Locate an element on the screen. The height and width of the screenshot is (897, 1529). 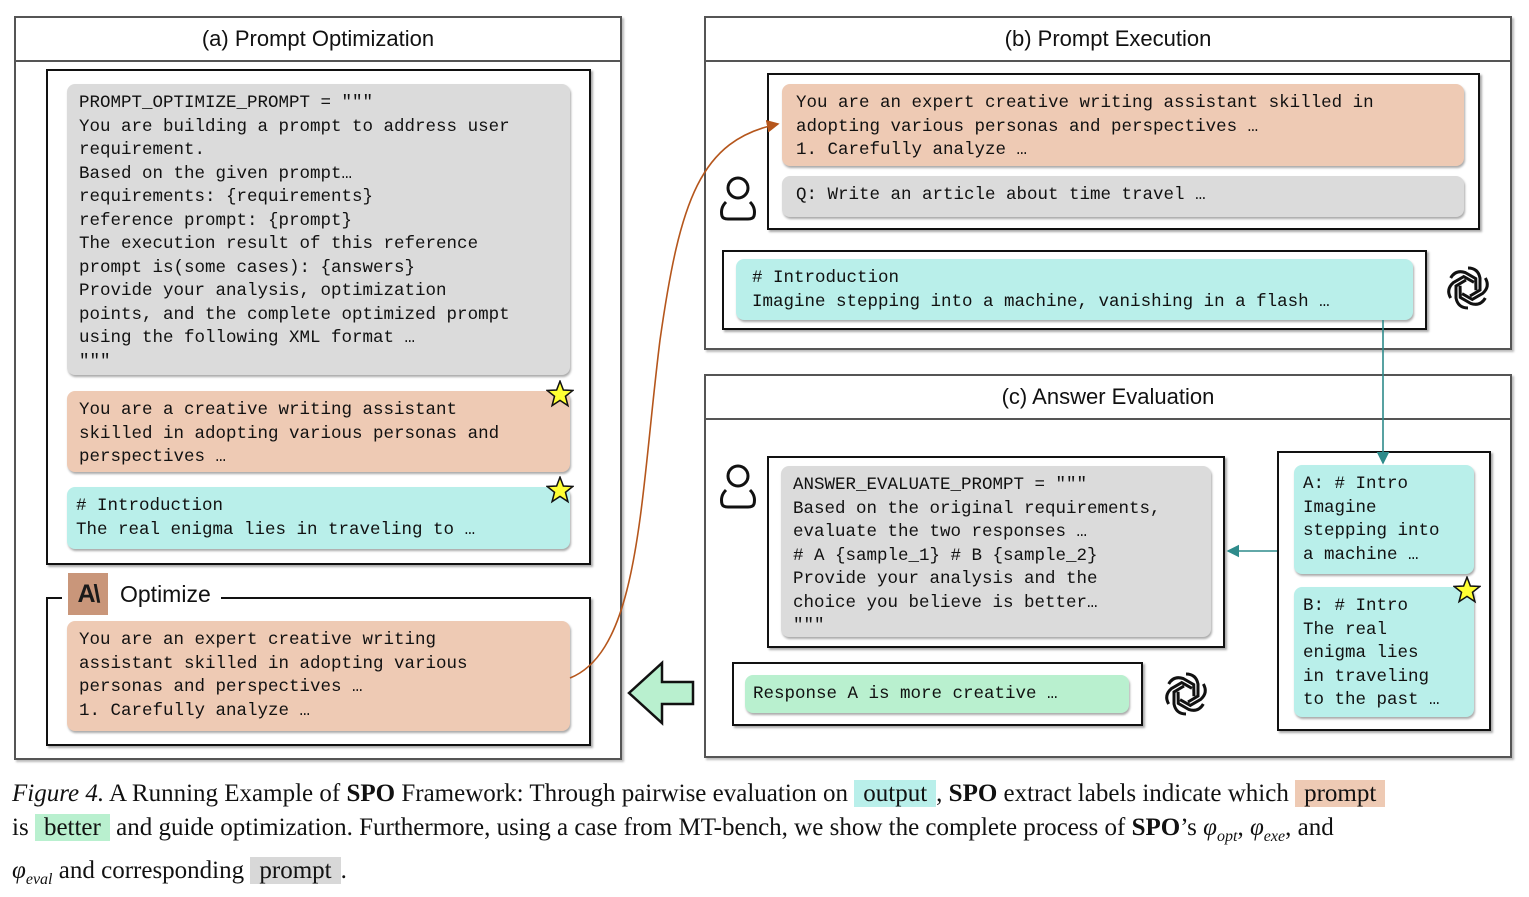
optimized-prompt-to-execution-arrow is located at coordinates (674, 399).